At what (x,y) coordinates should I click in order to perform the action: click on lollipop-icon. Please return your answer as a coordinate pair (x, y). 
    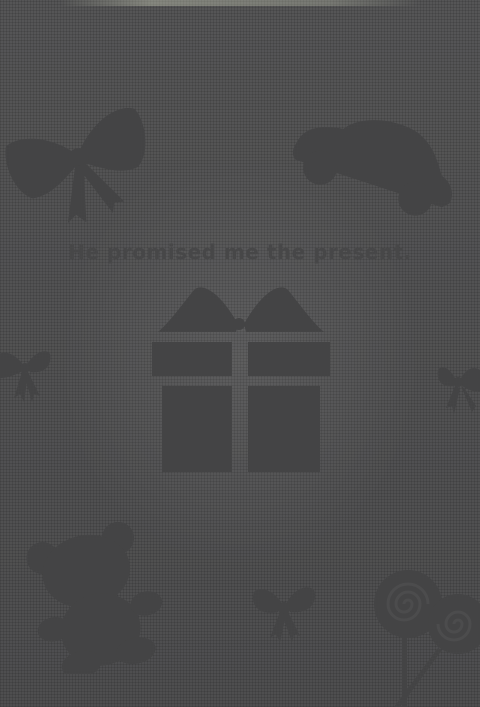
    Looking at the image, I should click on (427, 638).